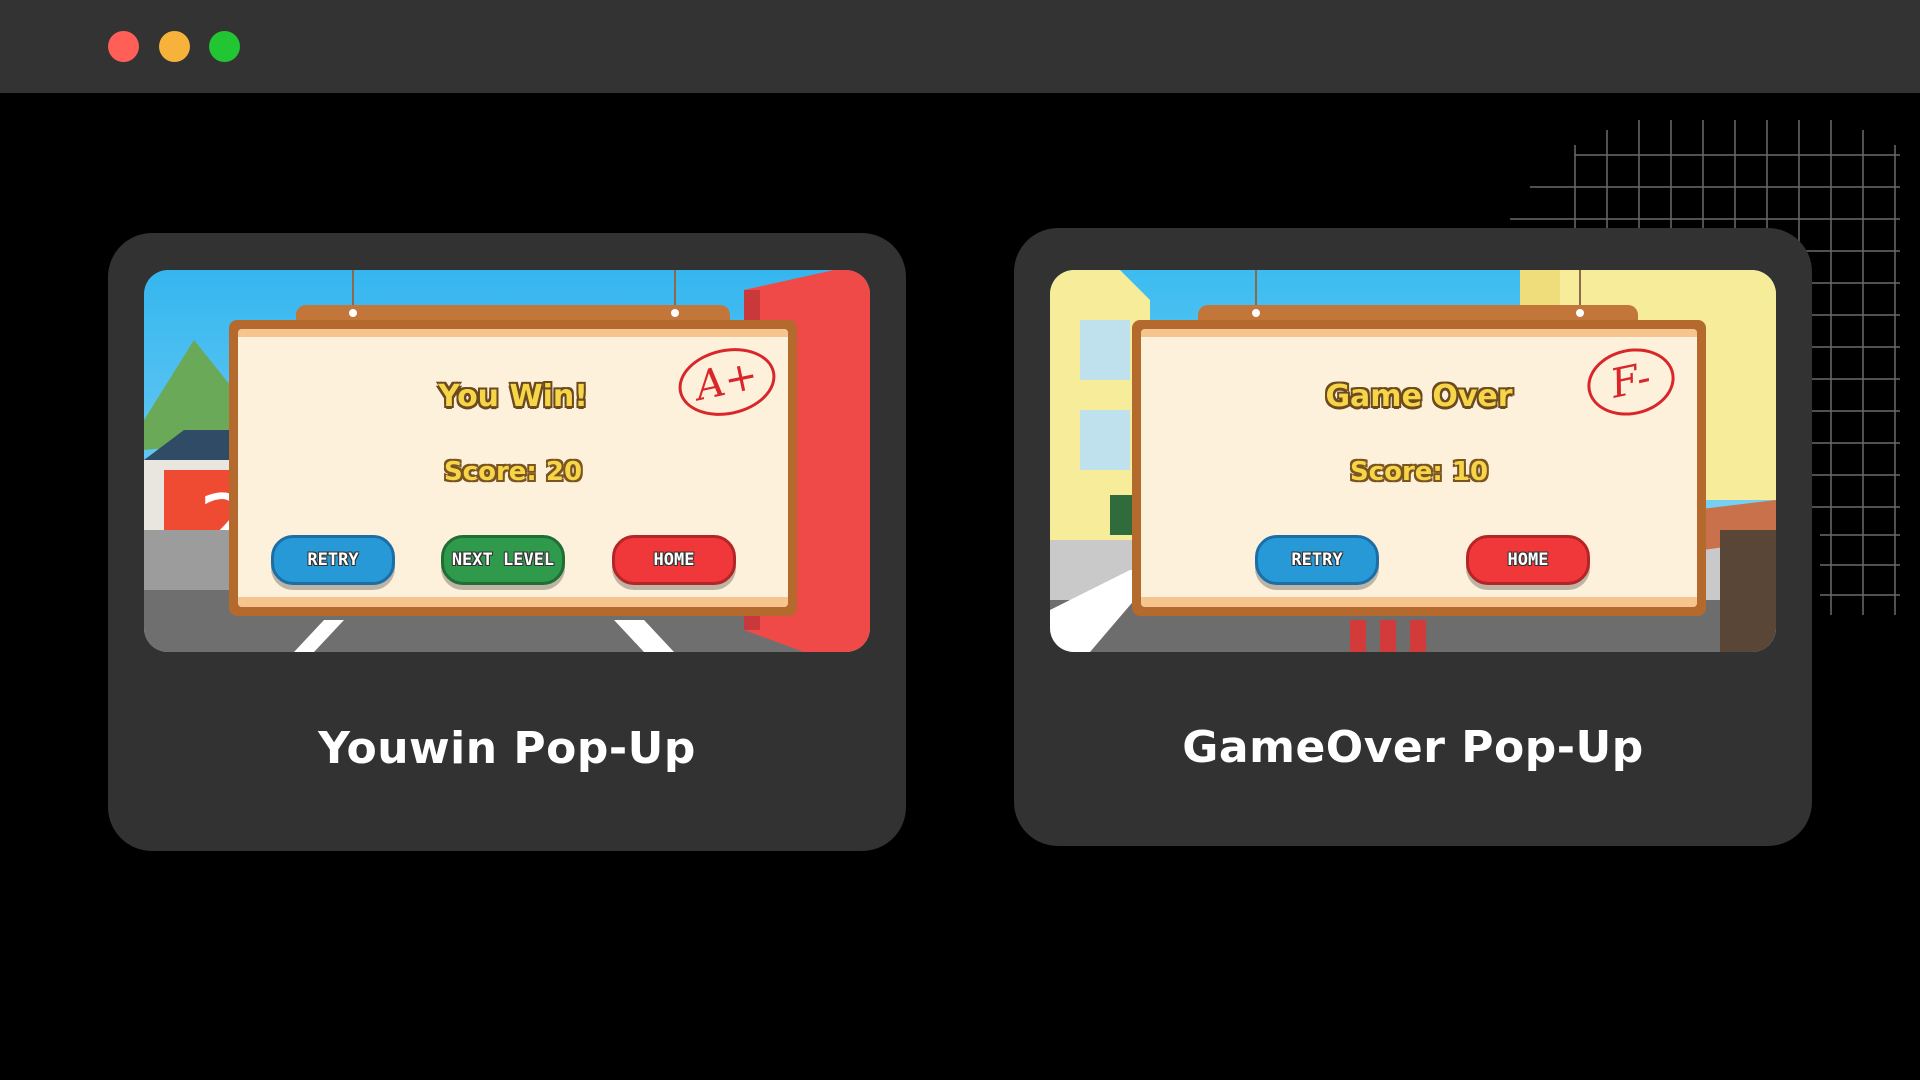 The image size is (1920, 1080). Describe the element at coordinates (507, 748) in the screenshot. I see `card-caption: Youwin Pop-Up` at that location.